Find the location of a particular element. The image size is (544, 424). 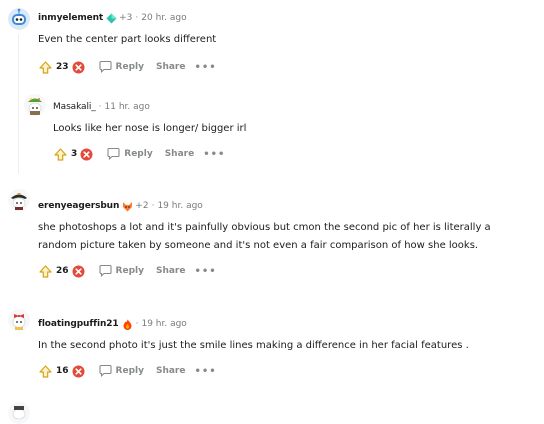

timestamp: 11 hr. ago is located at coordinates (127, 107).